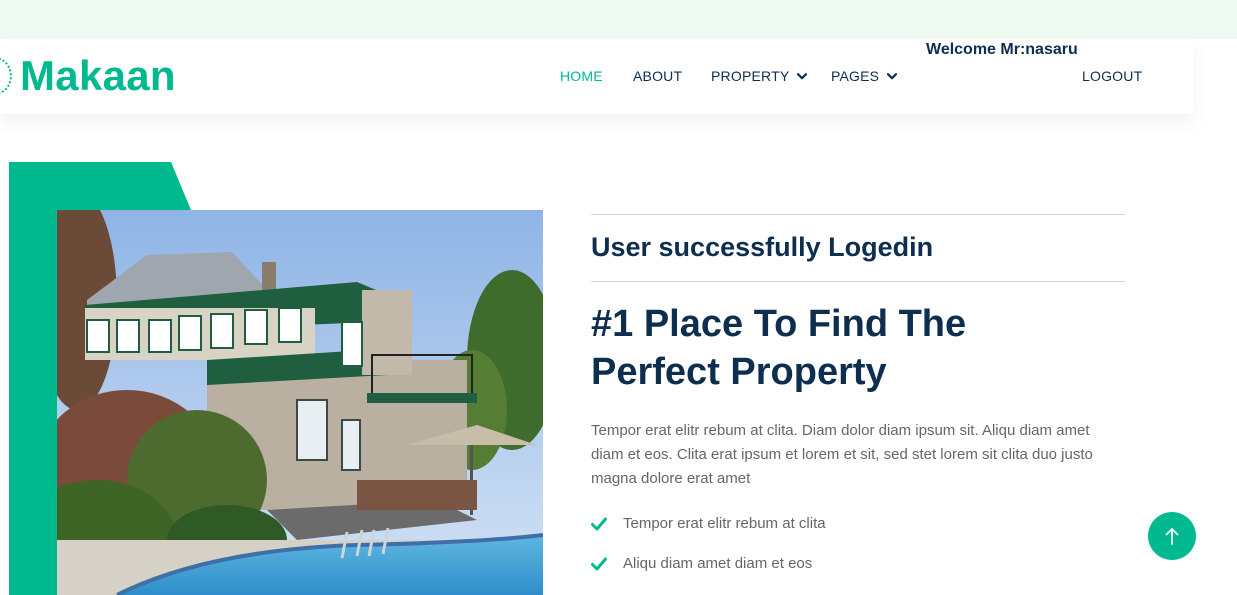  What do you see at coordinates (1112, 76) in the screenshot?
I see `logout-link: LOGOUT` at bounding box center [1112, 76].